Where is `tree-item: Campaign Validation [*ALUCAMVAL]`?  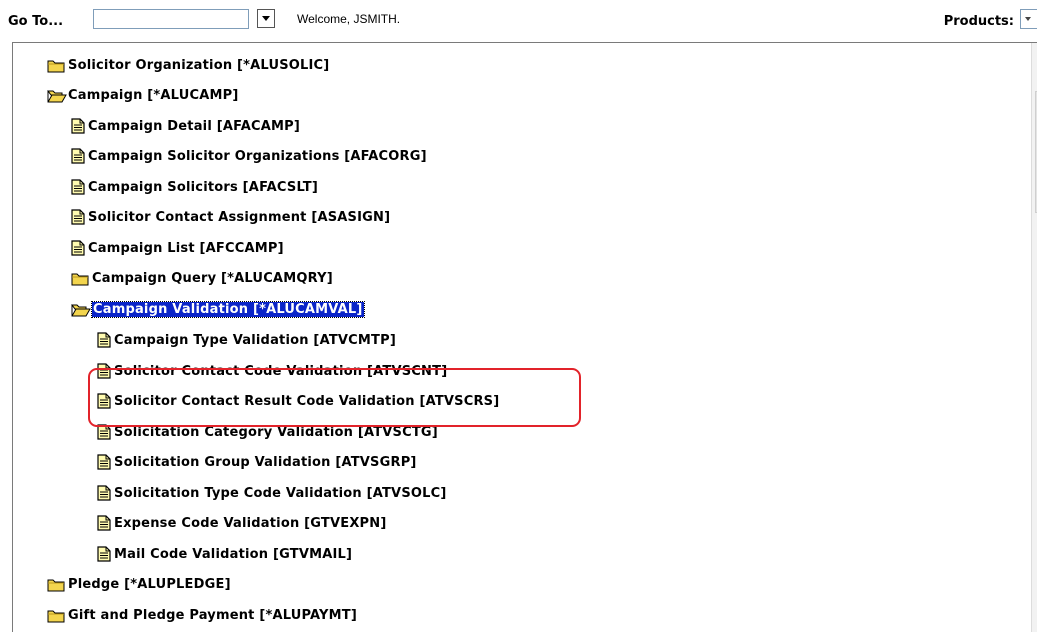
tree-item: Campaign Validation [*ALUCAMVAL] is located at coordinates (218, 309).